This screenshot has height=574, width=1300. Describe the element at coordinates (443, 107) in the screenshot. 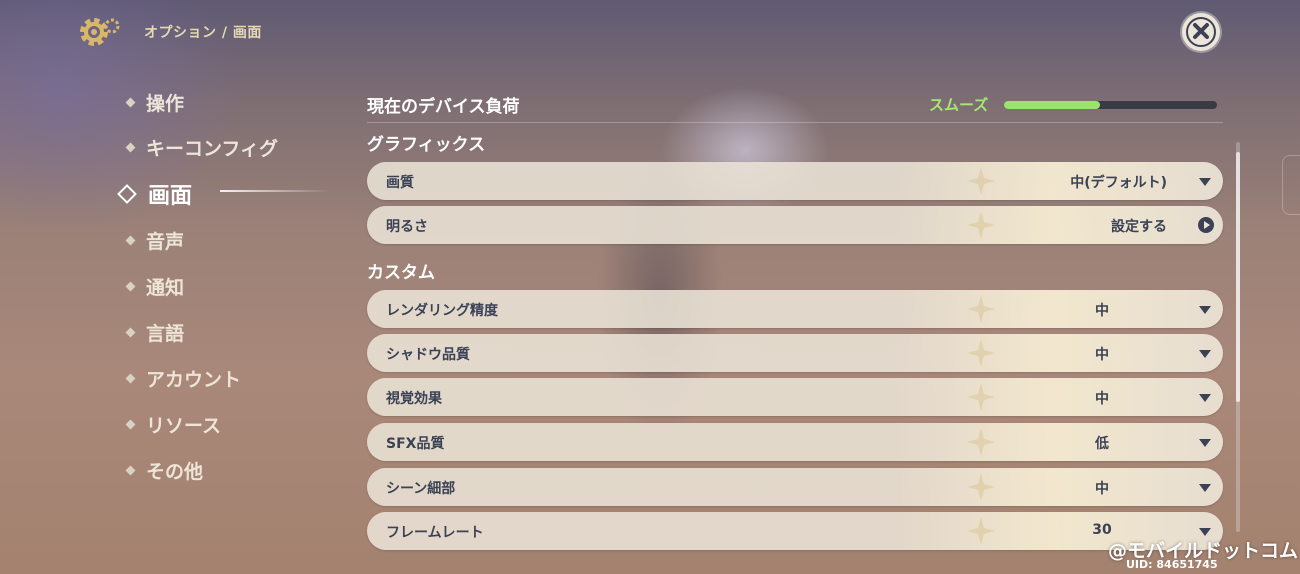

I see `device-load-title: 現在のデバイス負荷` at that location.